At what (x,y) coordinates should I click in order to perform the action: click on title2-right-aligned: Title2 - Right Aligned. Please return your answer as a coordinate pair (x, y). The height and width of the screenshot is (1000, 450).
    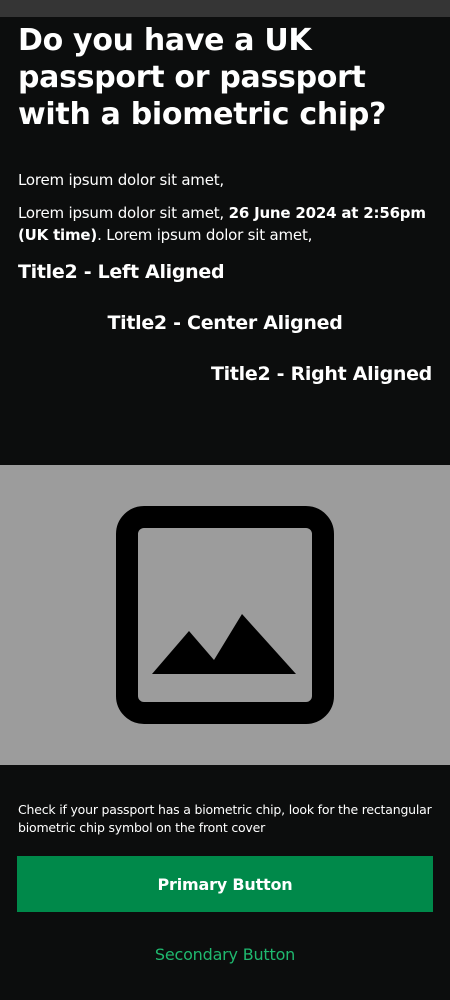
    Looking at the image, I should click on (321, 374).